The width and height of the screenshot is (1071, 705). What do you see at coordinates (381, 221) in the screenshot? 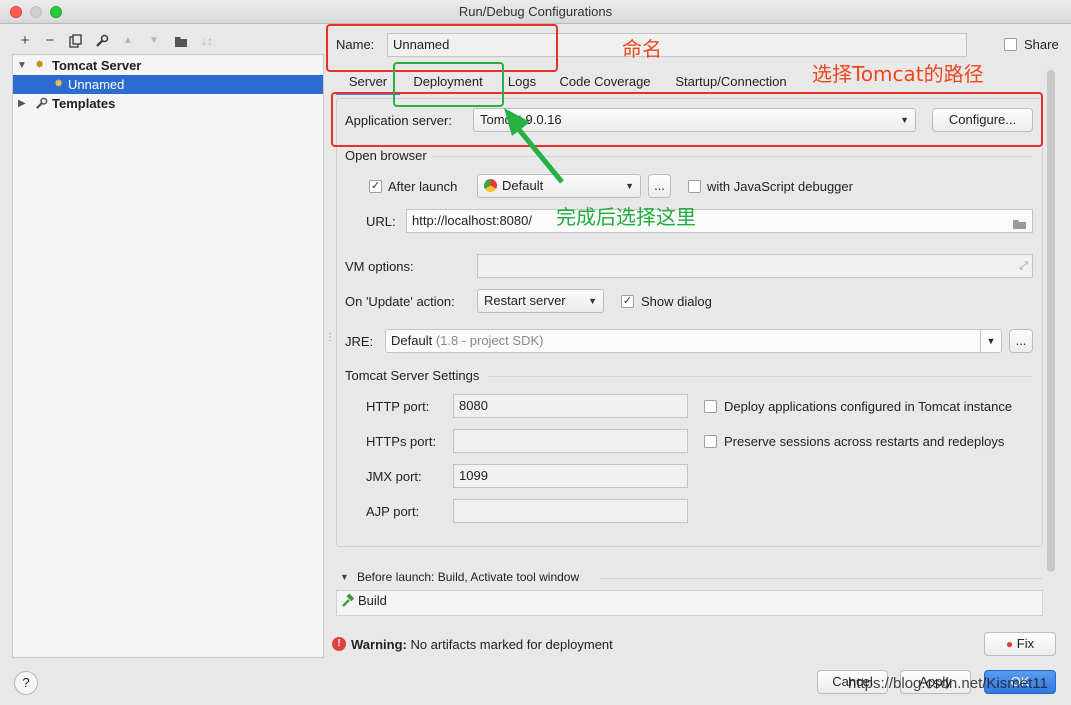
I see `url-label: URL:` at bounding box center [381, 221].